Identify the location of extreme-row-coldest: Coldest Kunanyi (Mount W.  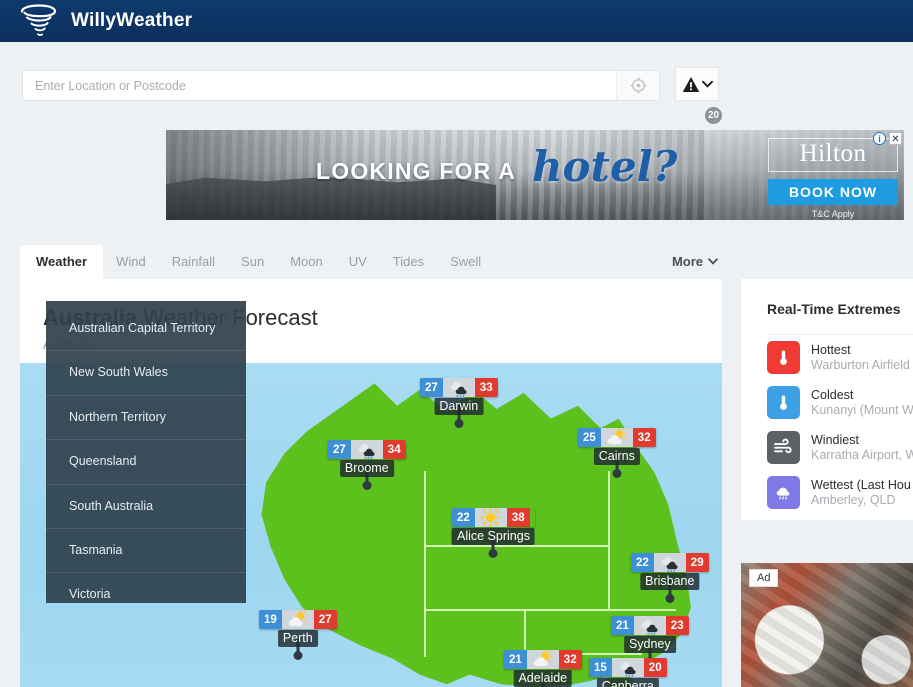
(827, 402).